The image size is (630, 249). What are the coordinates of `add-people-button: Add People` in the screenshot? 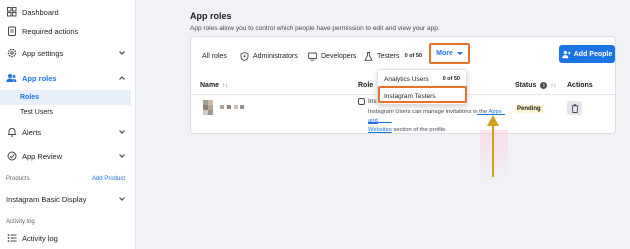 It's located at (587, 54).